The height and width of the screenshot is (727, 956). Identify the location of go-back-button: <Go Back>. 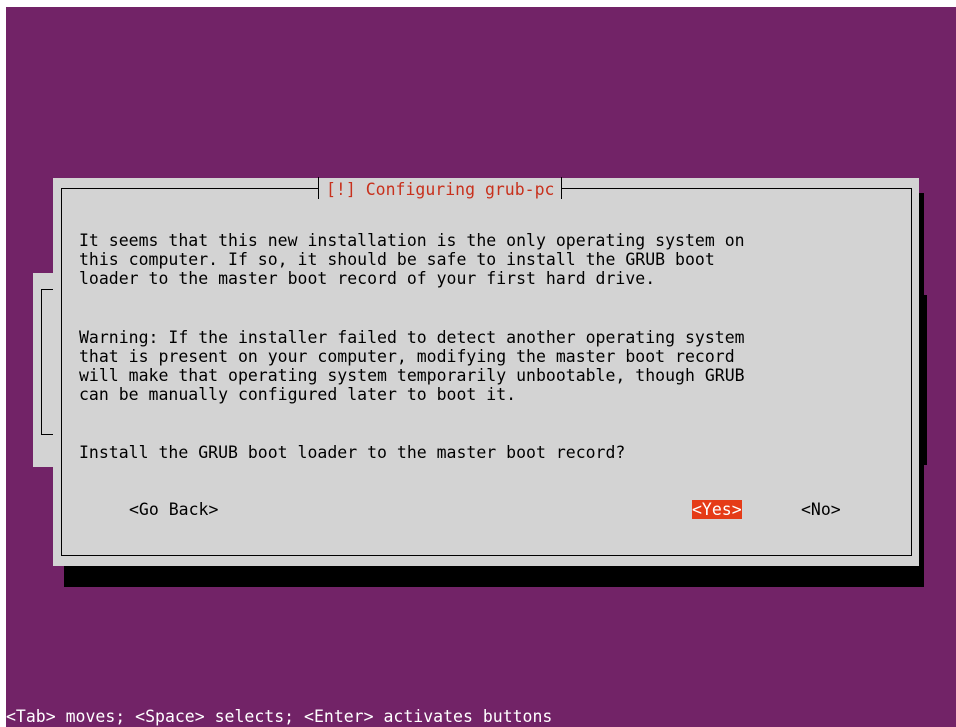
(173, 509).